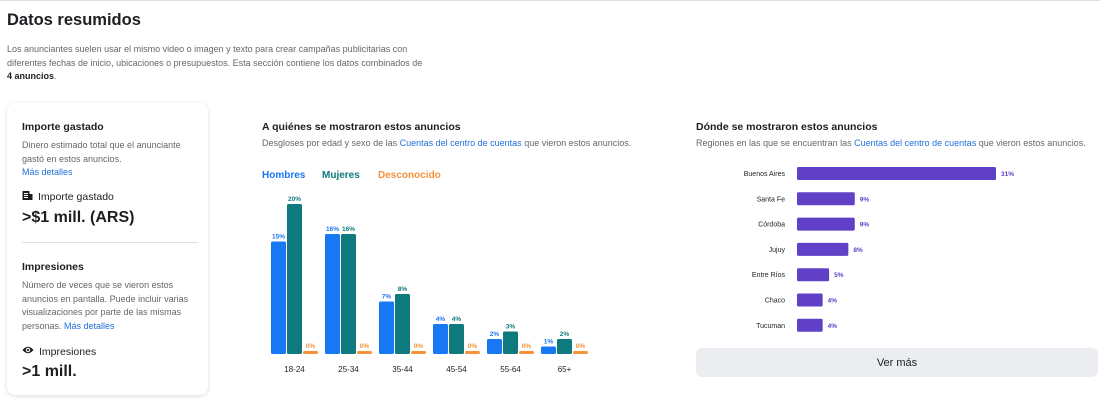 This screenshot has height=416, width=1100. Describe the element at coordinates (387, 297) in the screenshot. I see `age-bar-value-label: 7%` at that location.